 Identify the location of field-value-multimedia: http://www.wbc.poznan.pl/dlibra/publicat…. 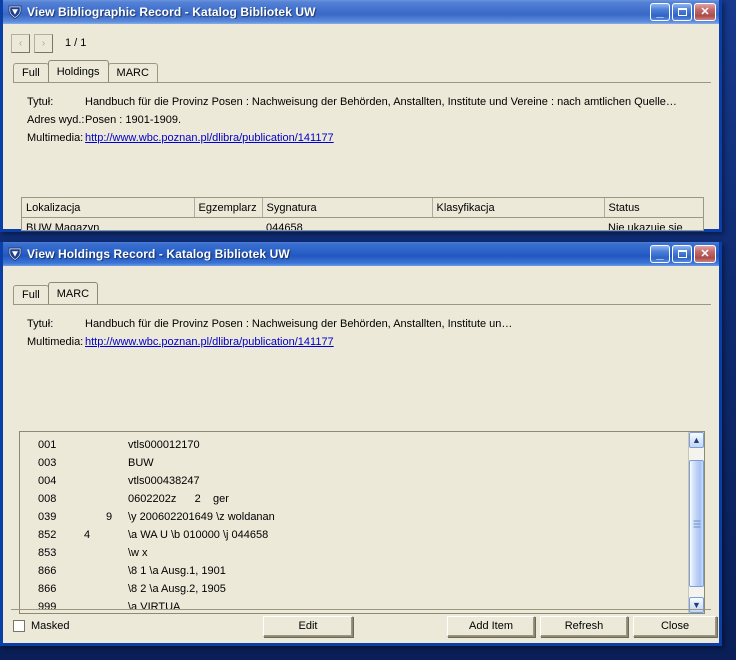
(402, 138).